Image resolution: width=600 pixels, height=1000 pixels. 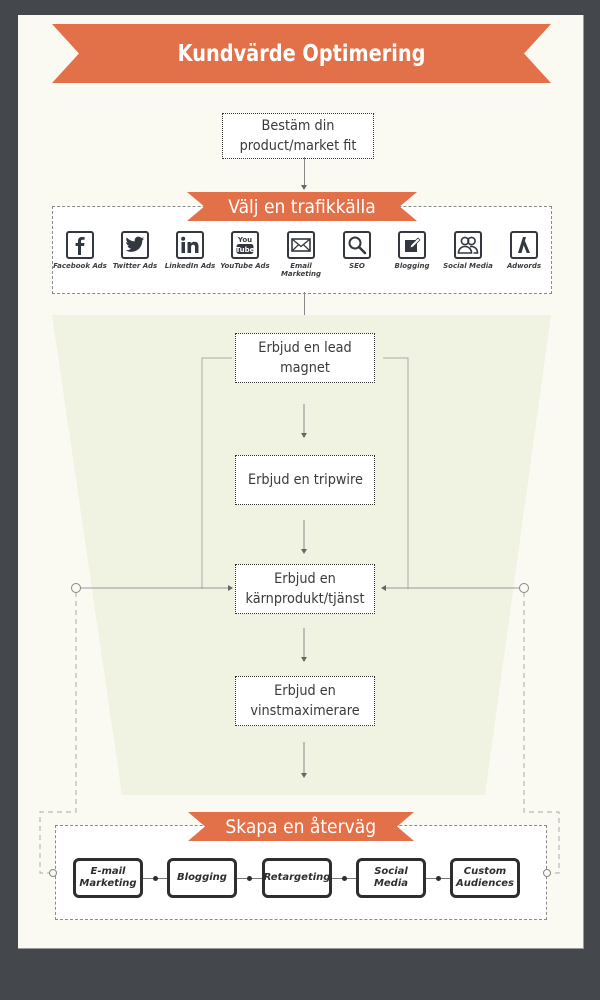 I want to click on return-channel-retargeting: Retargeting, so click(x=297, y=878).